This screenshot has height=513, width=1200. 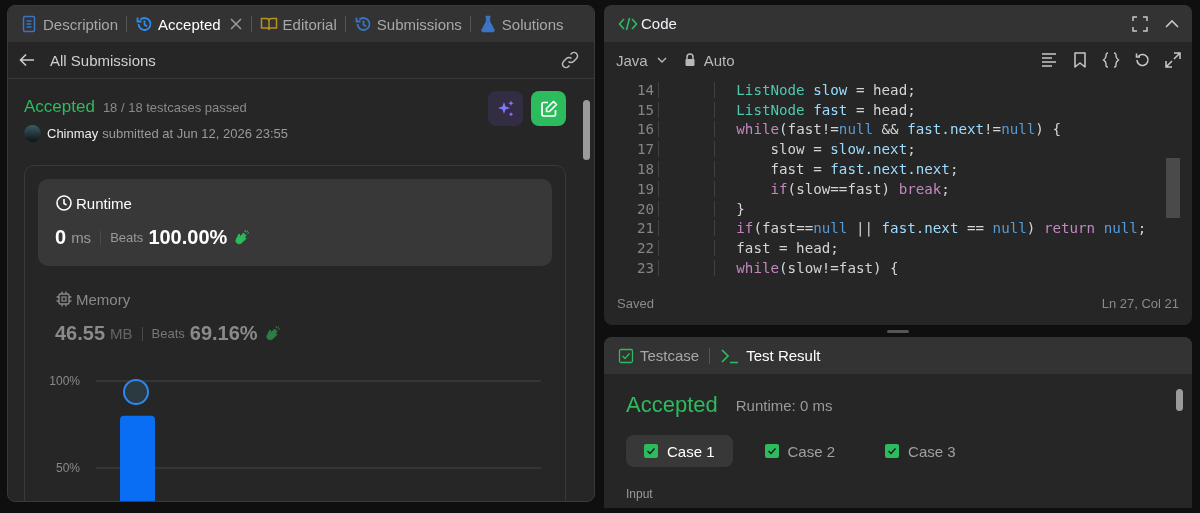 I want to click on case-tab: Case 3, so click(x=920, y=451).